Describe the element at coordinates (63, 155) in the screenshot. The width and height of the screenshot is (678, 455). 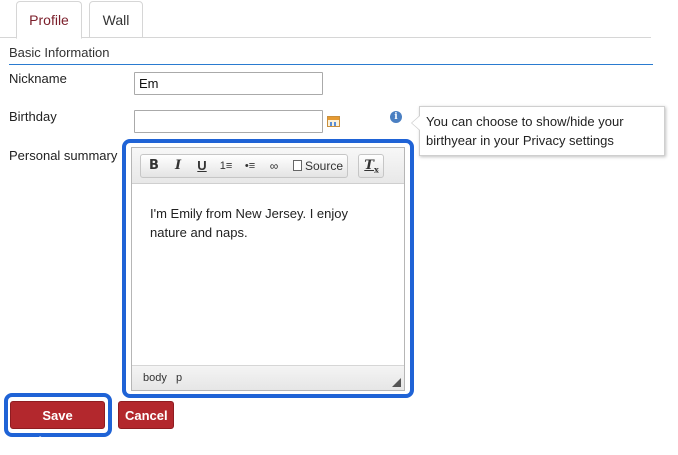
I see `personal-summary-label: Personal summary` at that location.